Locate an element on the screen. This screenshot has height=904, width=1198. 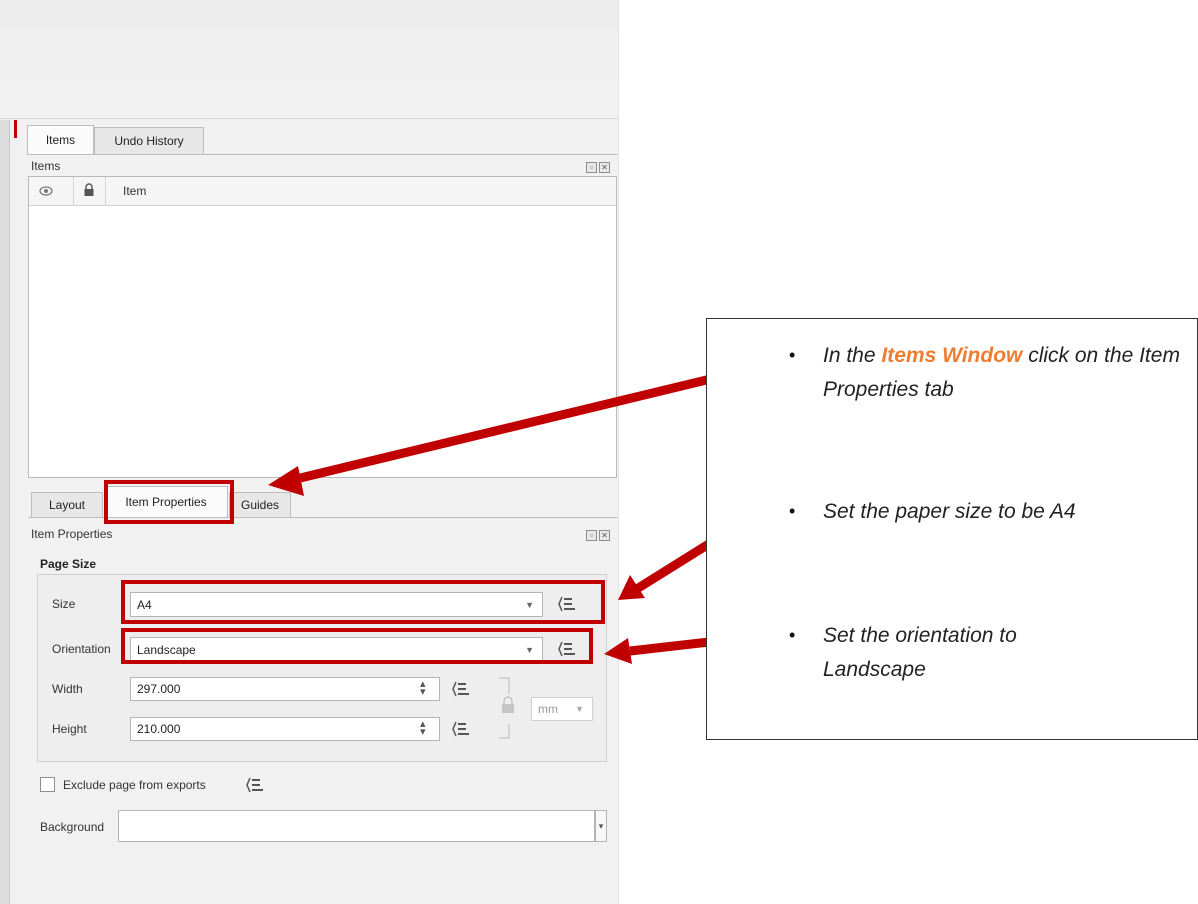
instruction-3: Set the orientation to Landscape is located at coordinates (920, 652).